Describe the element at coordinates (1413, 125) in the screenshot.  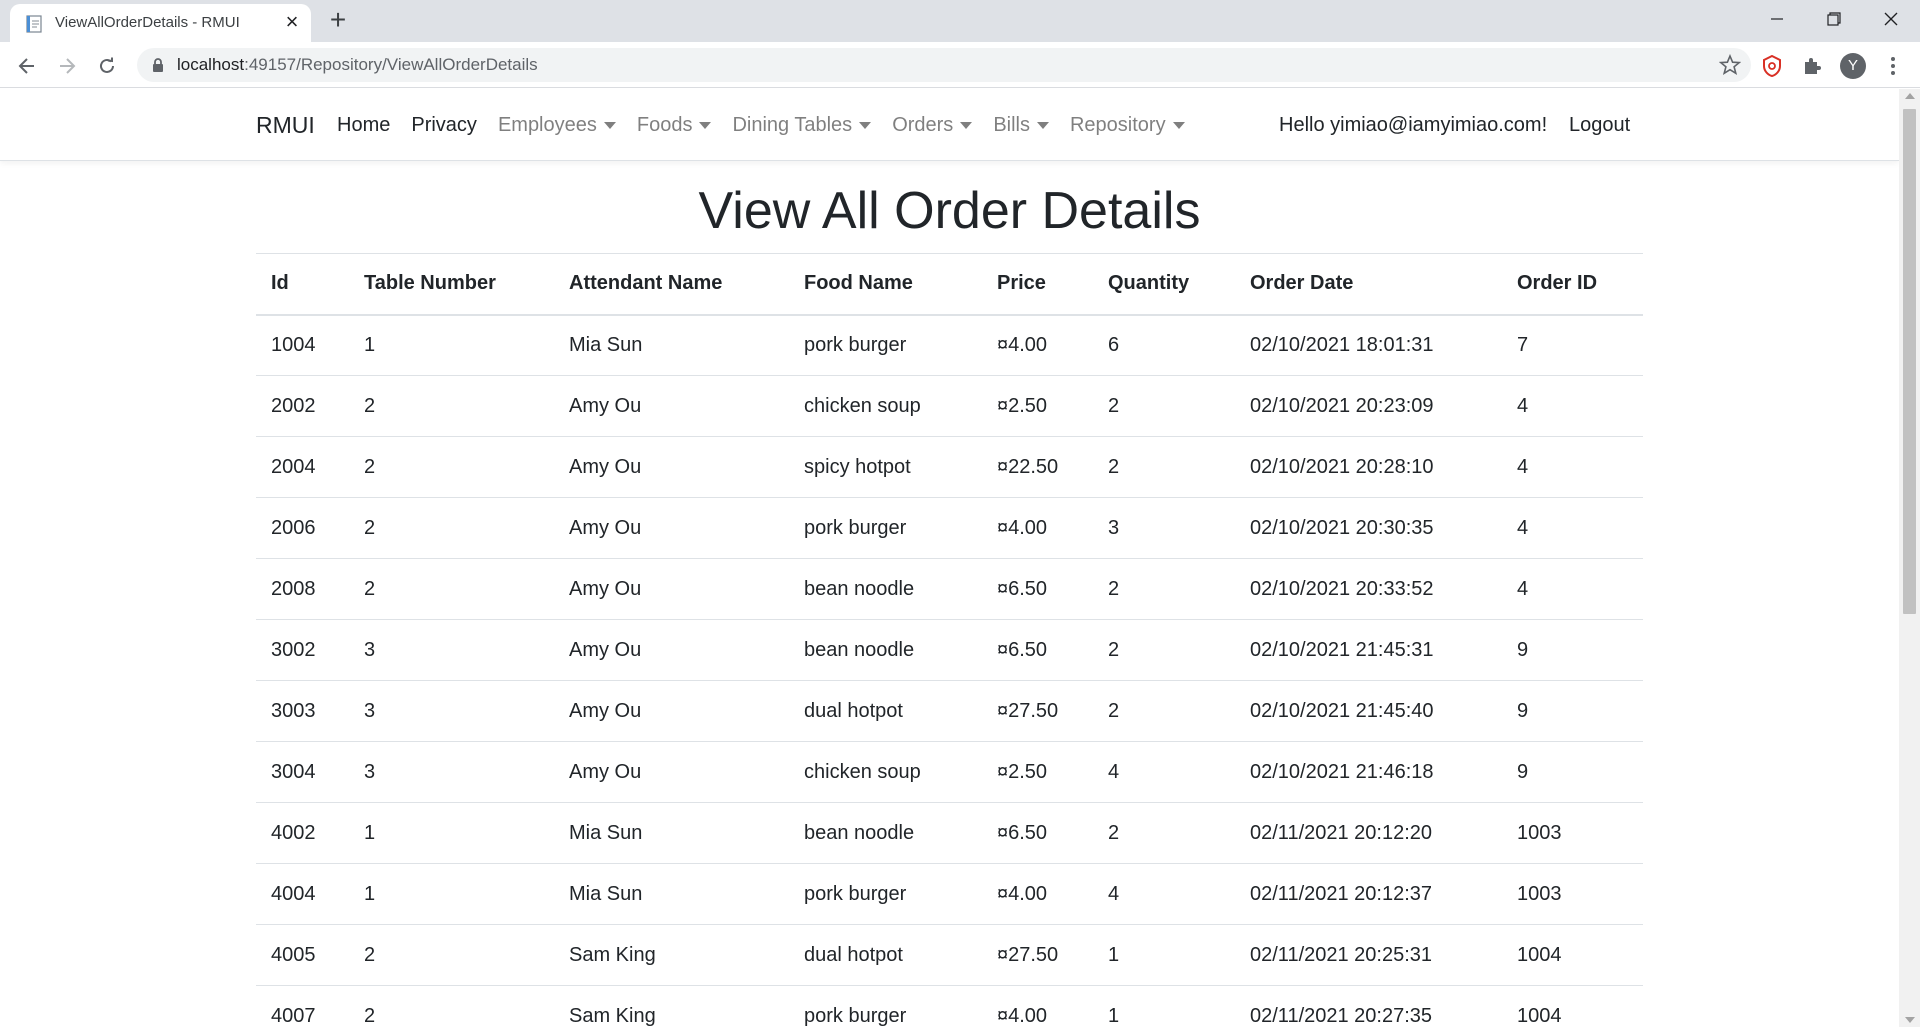
I see `user-greeting: Hello yimiao@iamyimiao.com!` at that location.